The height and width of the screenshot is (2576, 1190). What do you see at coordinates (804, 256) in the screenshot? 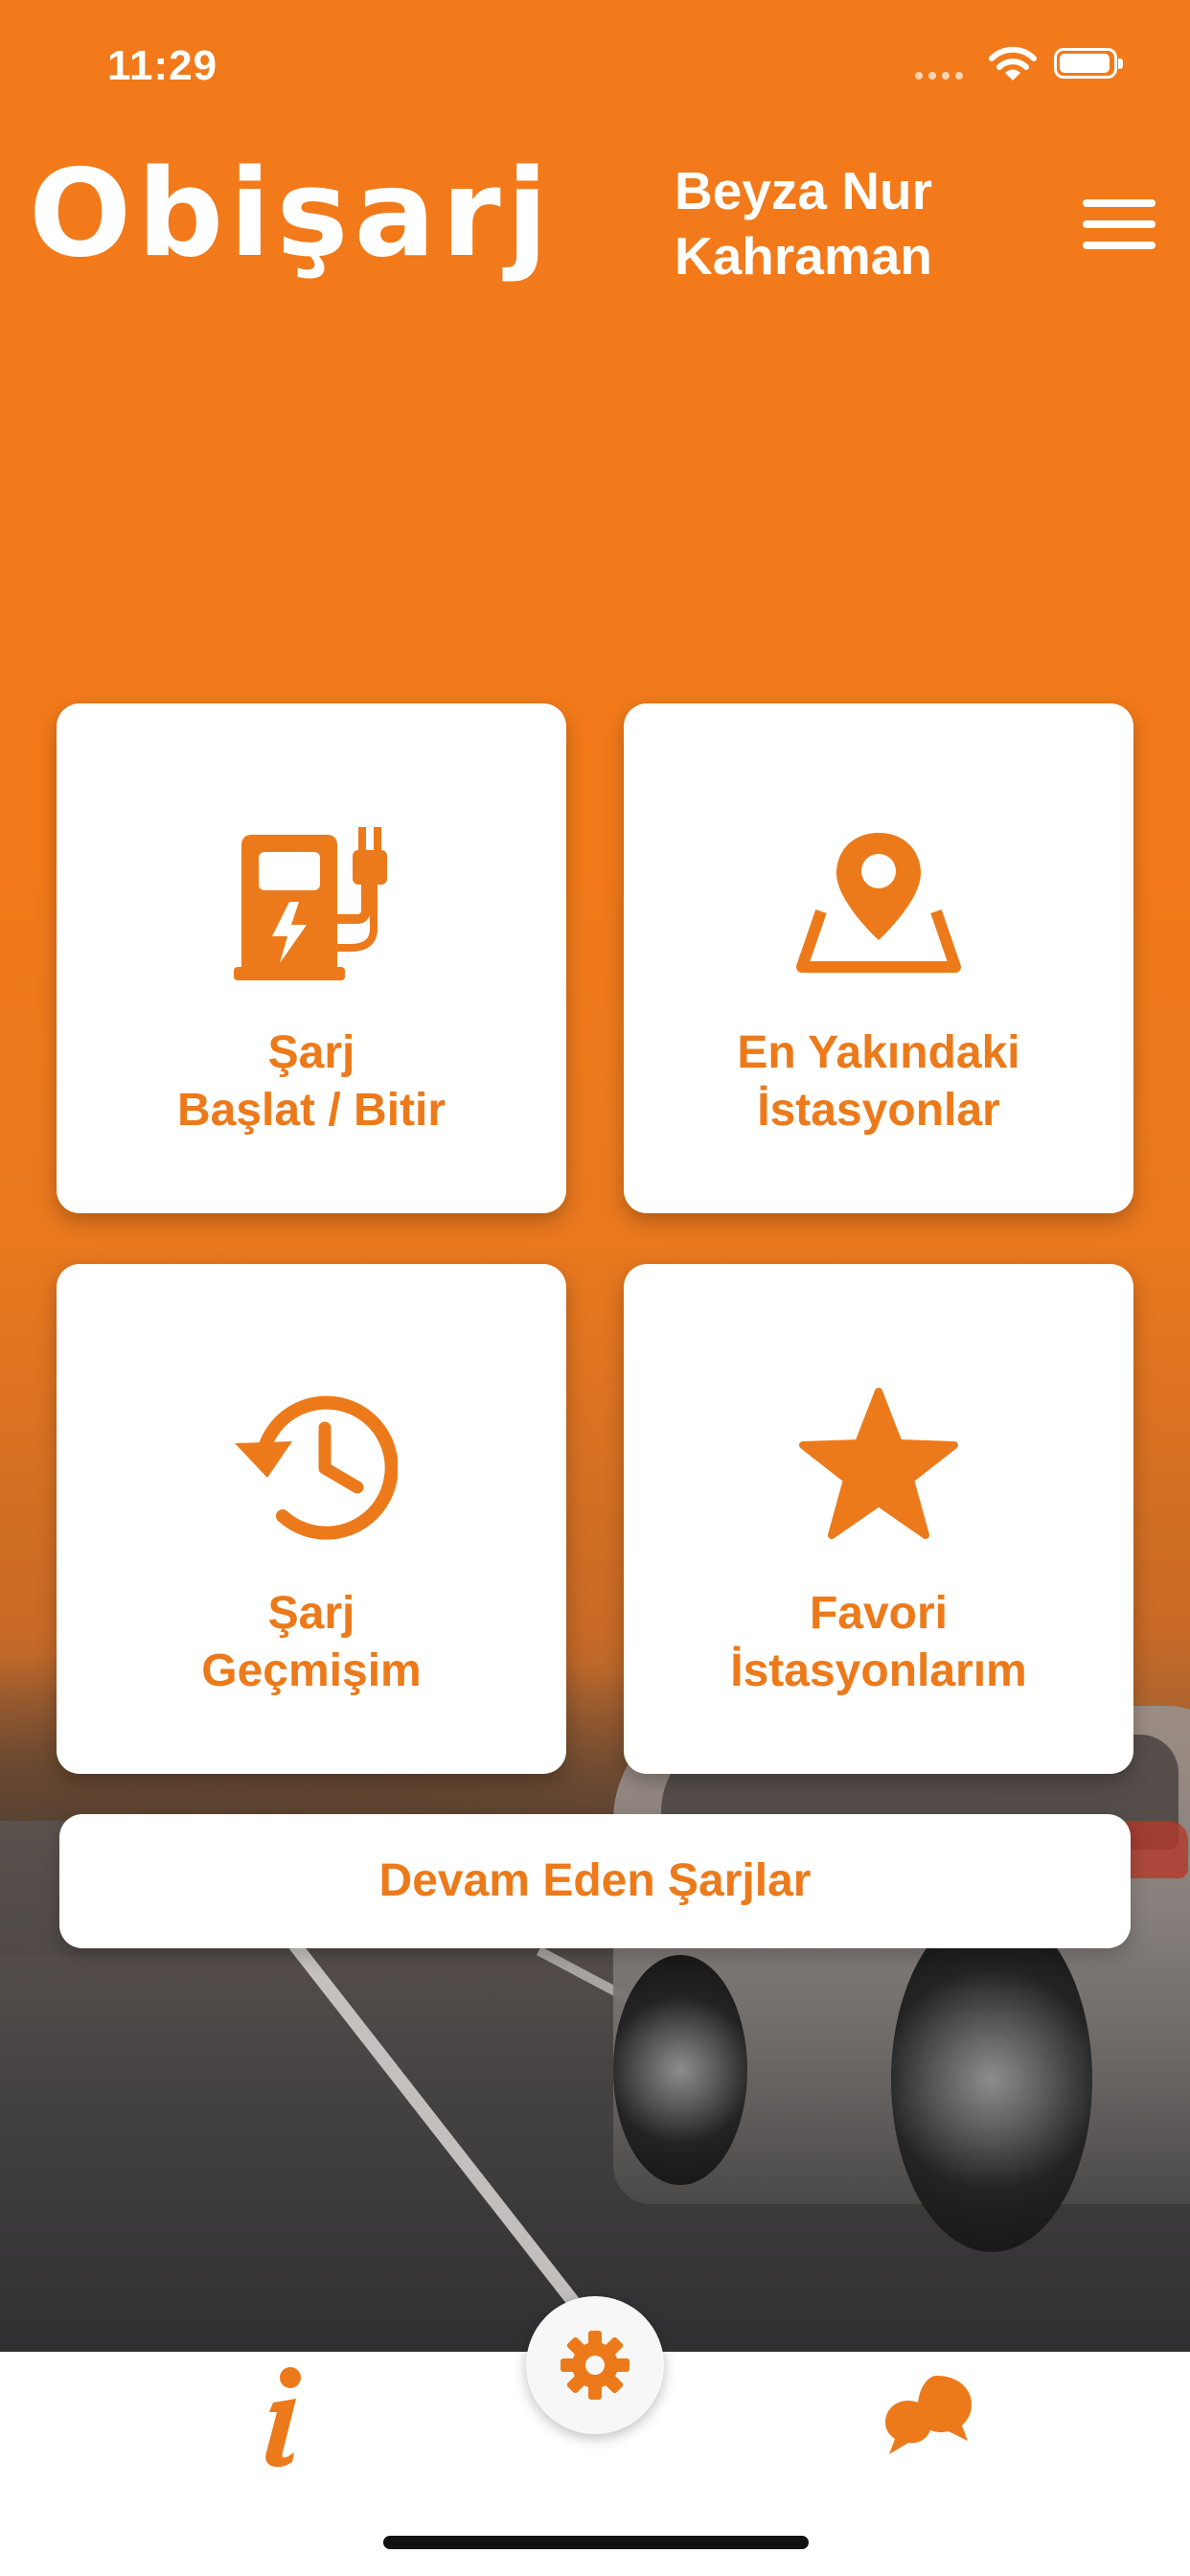
I see `user-name-line2: Kahraman` at bounding box center [804, 256].